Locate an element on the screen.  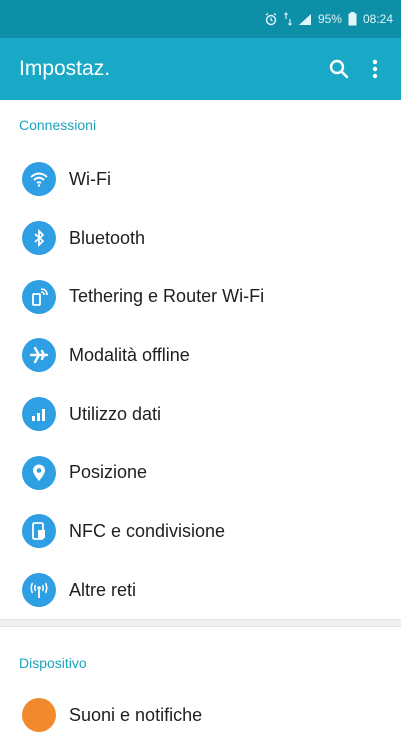
section-header-dispositivo: Dispositivo is located at coordinates (53, 663).